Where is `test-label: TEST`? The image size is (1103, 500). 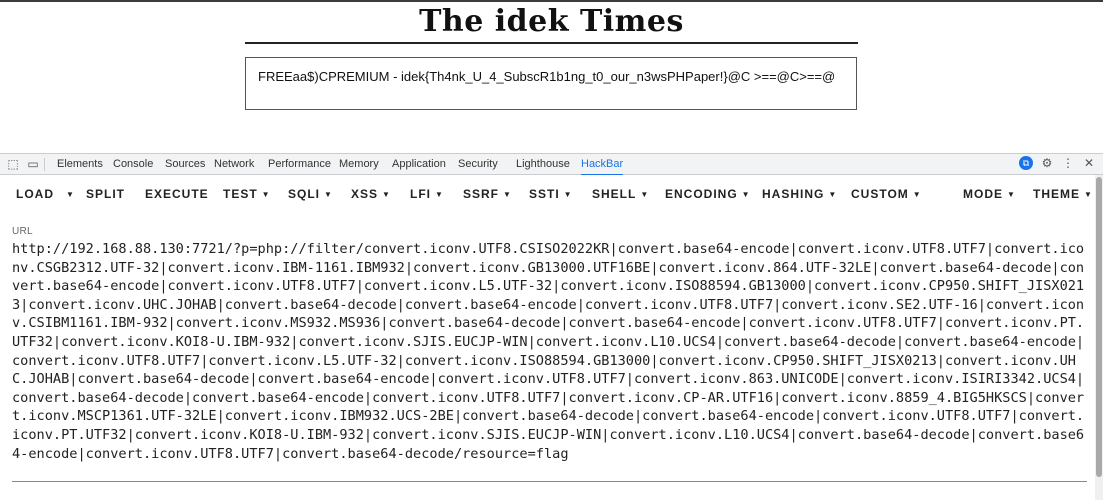 test-label: TEST is located at coordinates (240, 194).